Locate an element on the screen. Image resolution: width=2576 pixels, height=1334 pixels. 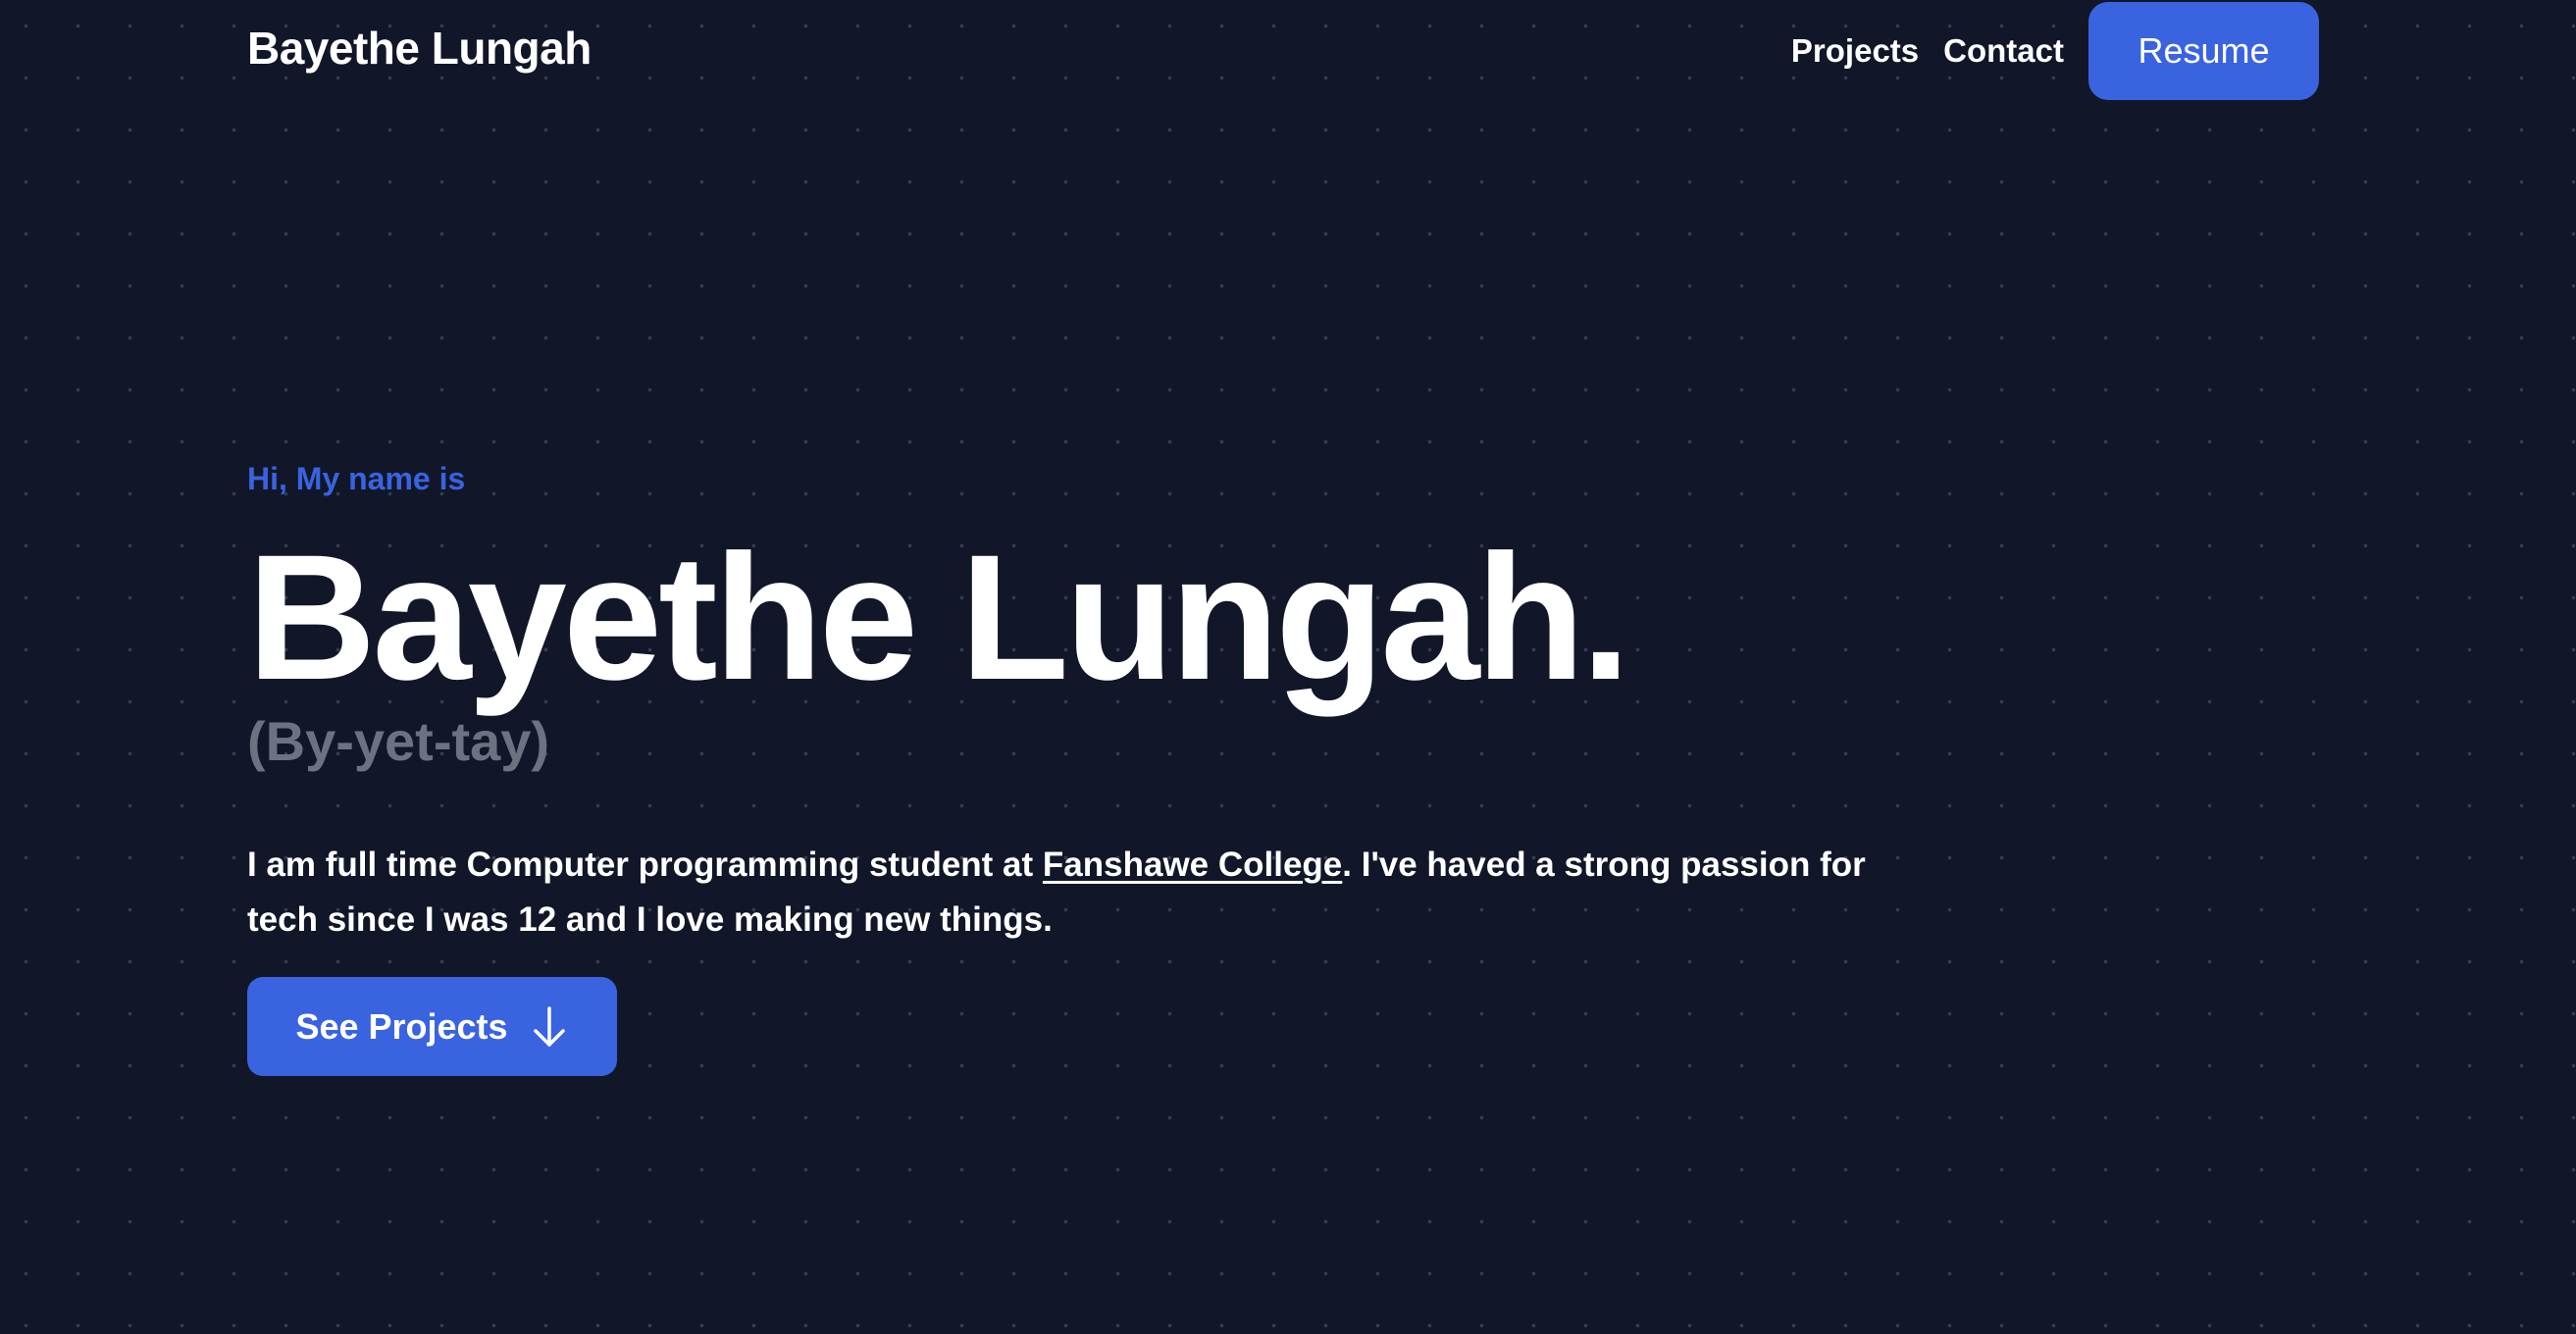
arrow-down-icon is located at coordinates (549, 1026).